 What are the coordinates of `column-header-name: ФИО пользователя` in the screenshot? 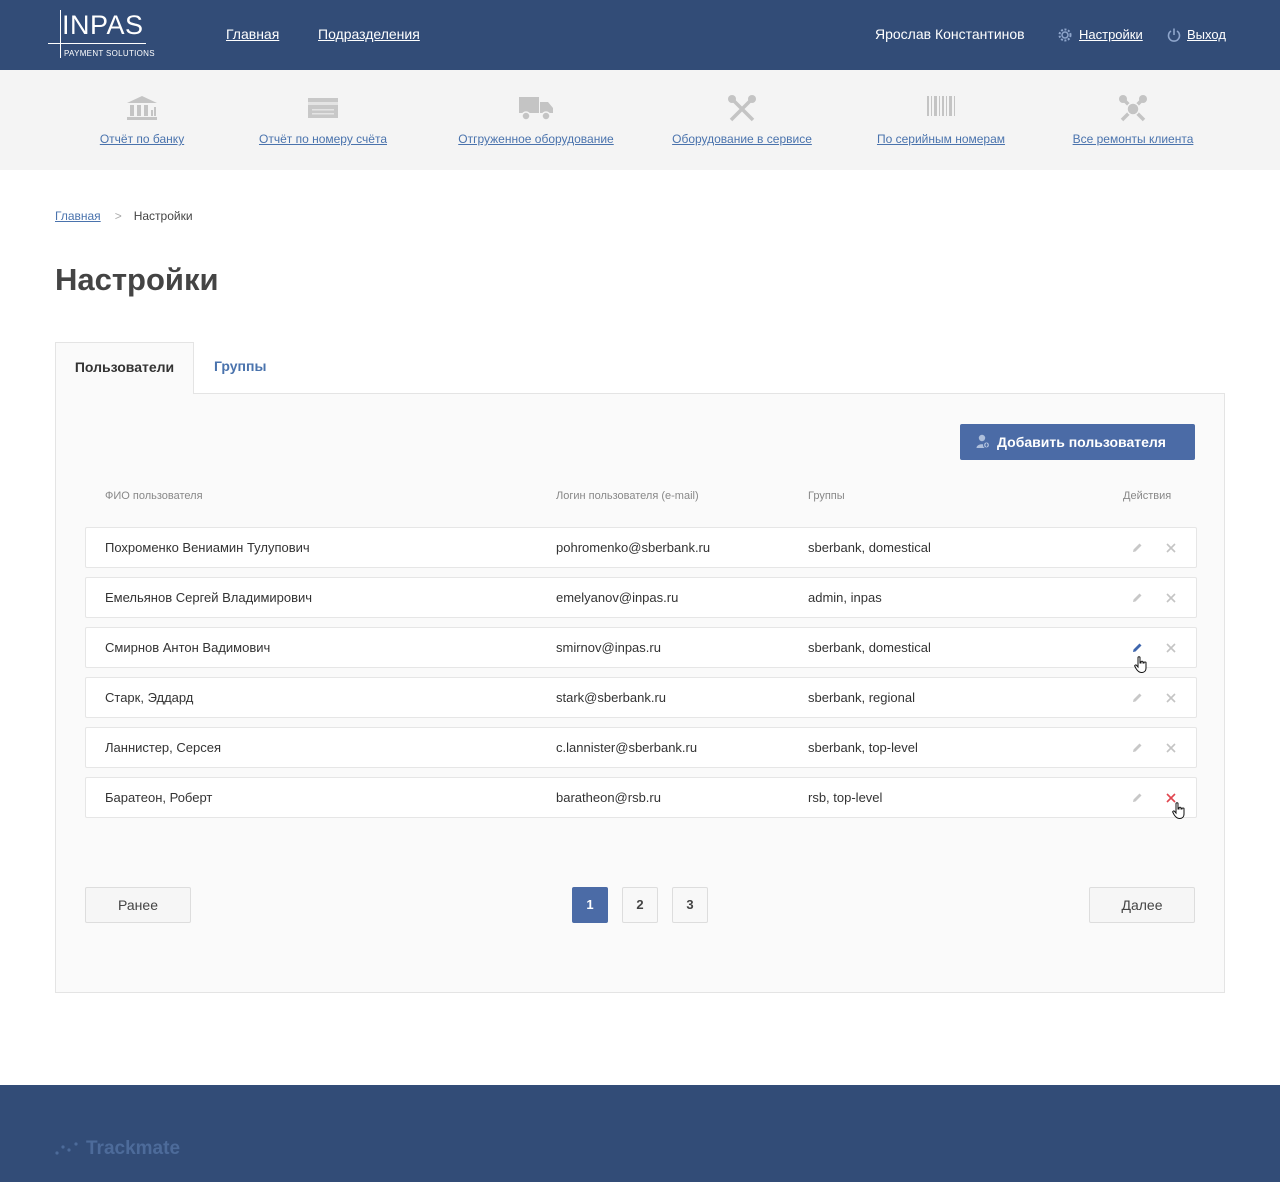 It's located at (154, 496).